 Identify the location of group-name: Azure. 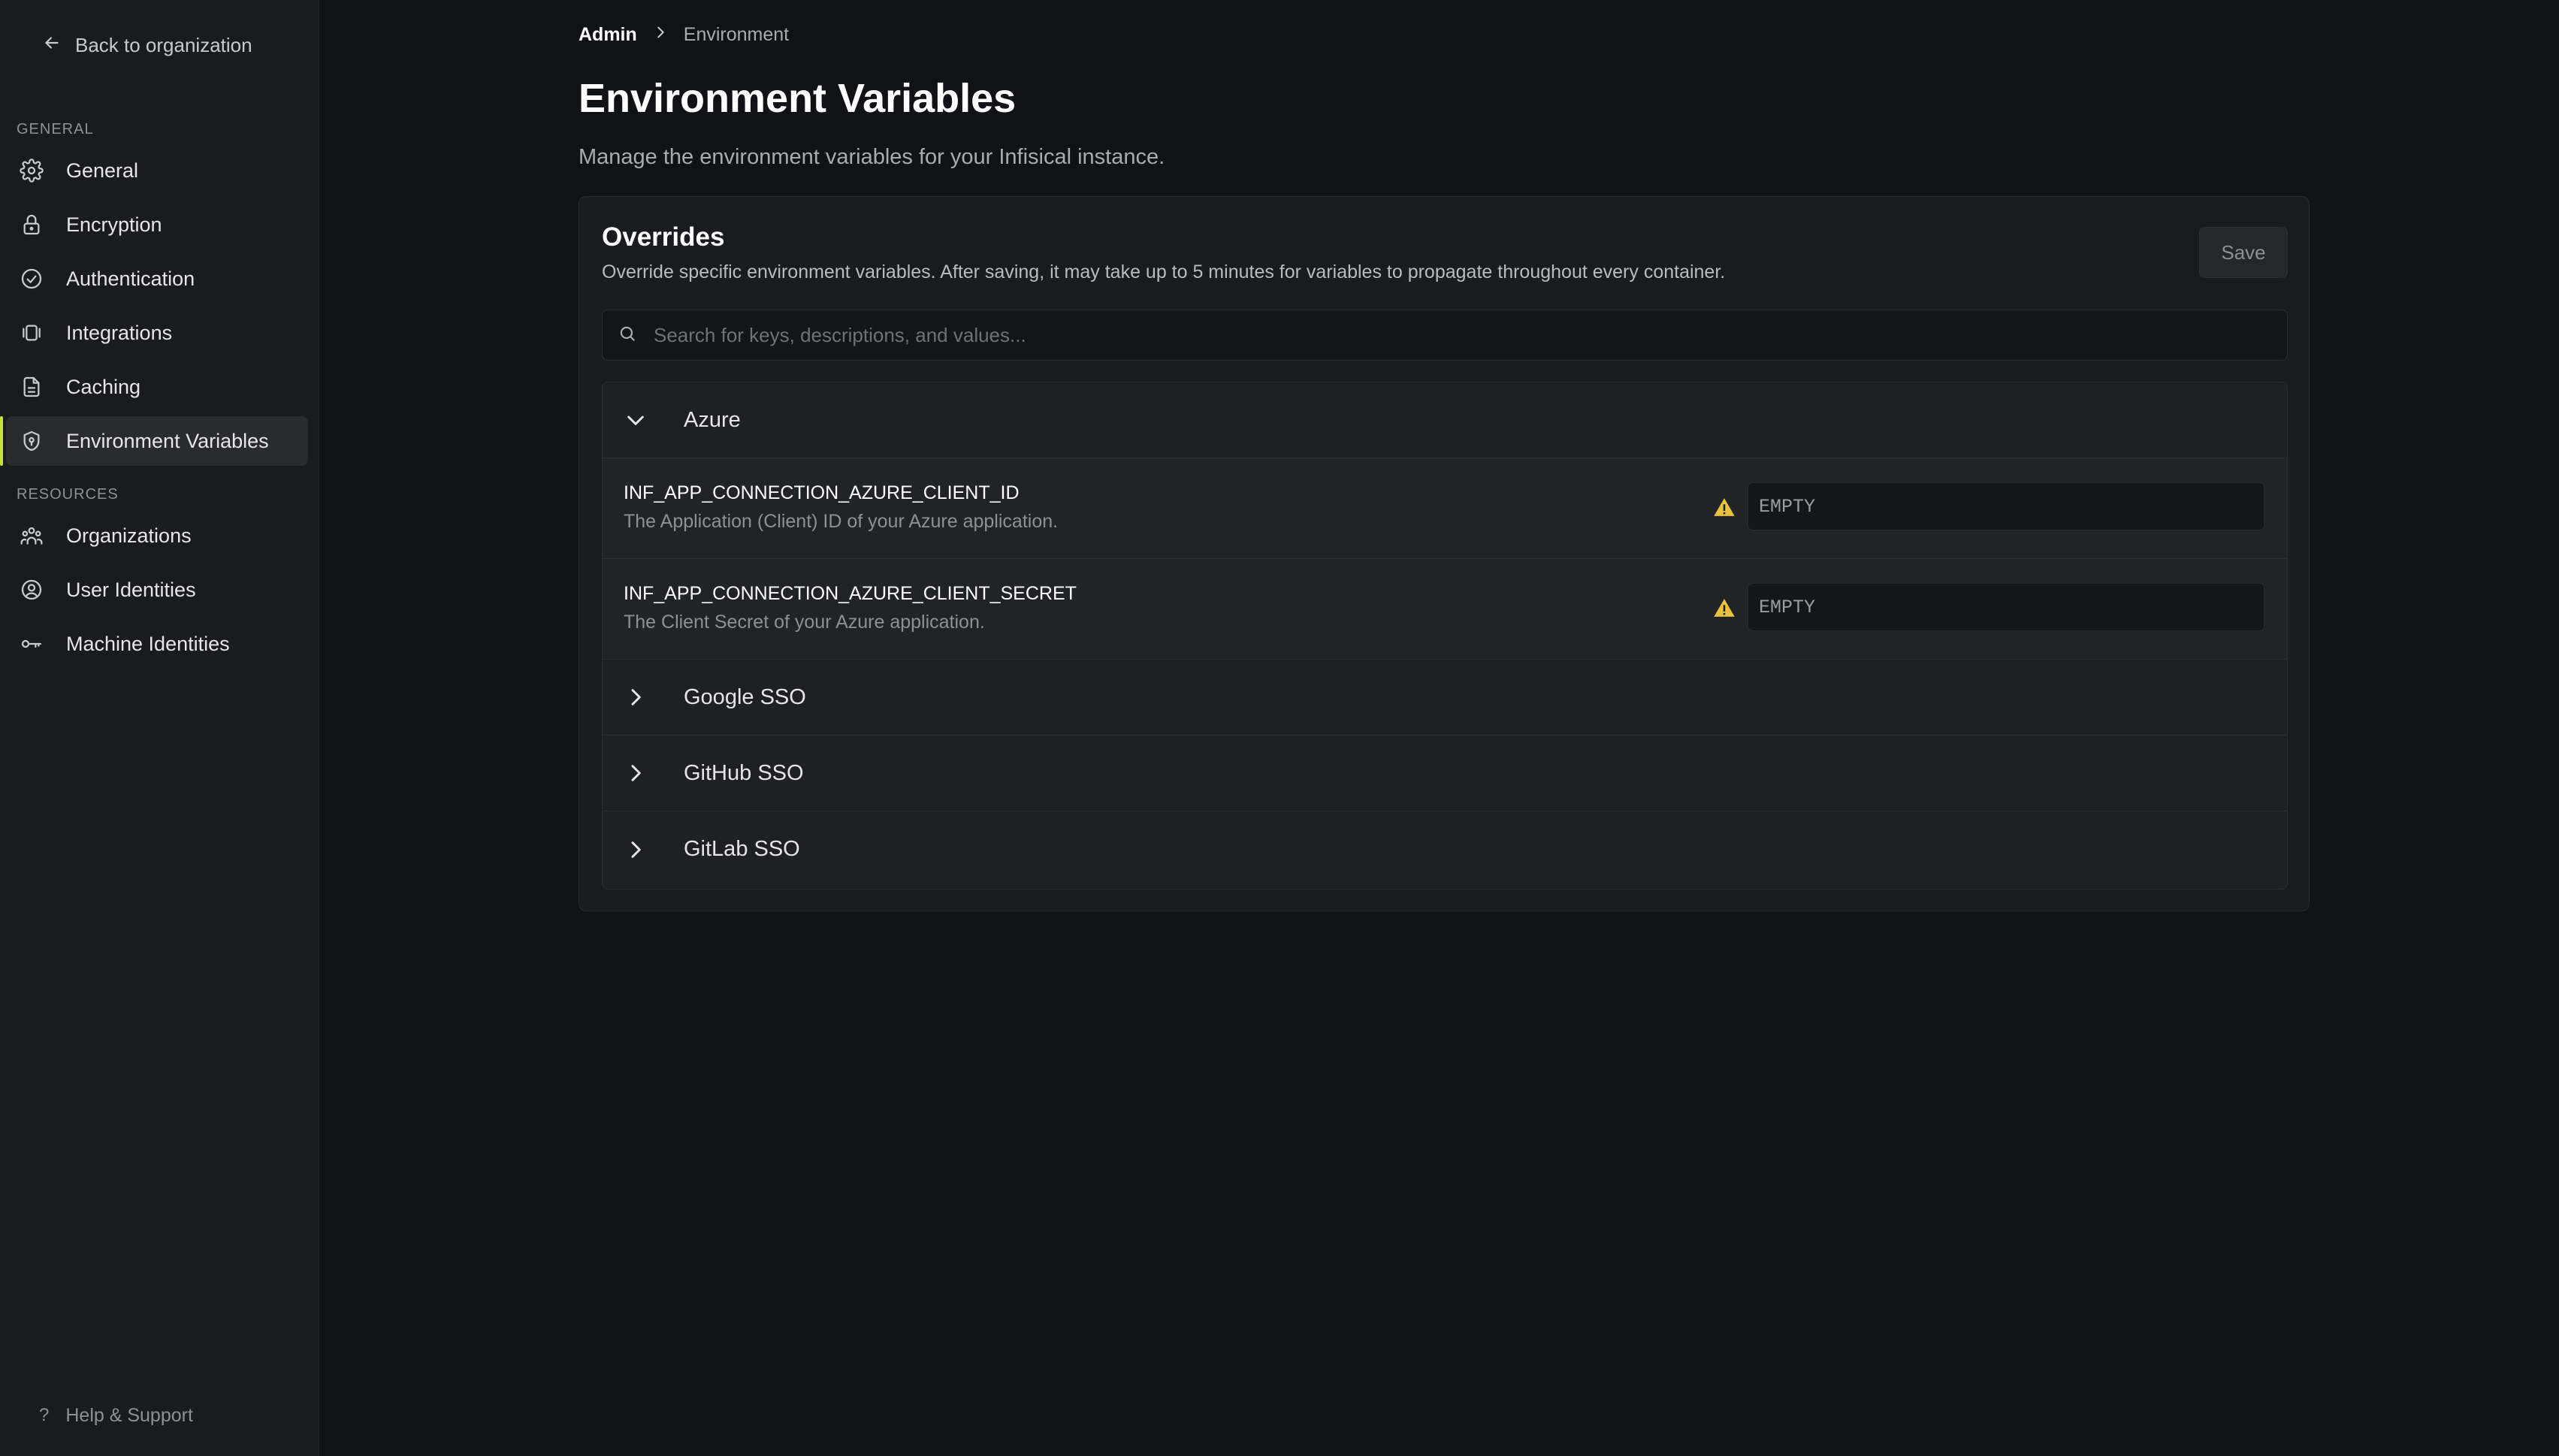
(712, 419).